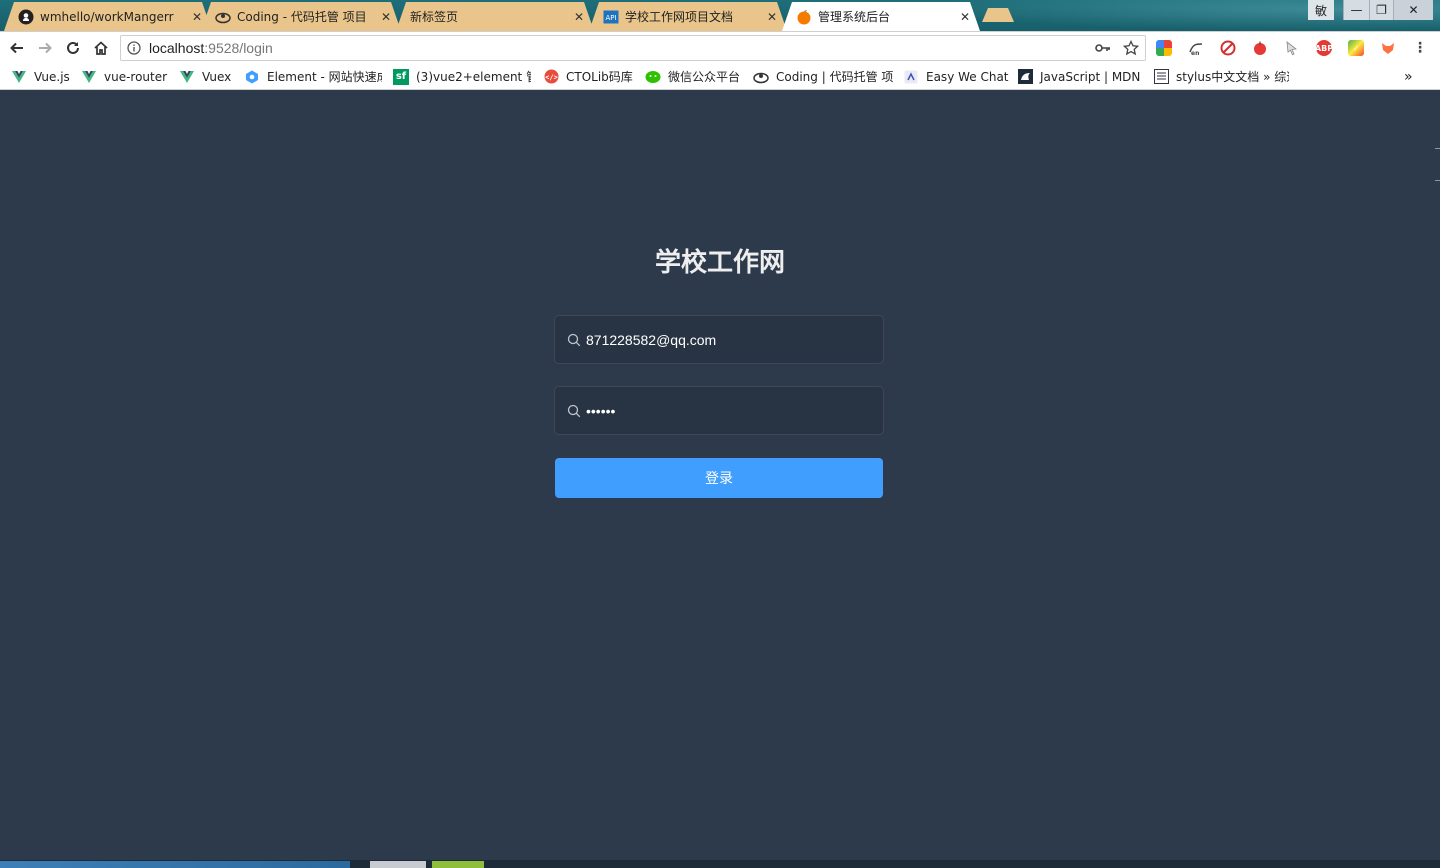 This screenshot has height=868, width=1440. I want to click on star-bookmark-icon, so click(1131, 48).